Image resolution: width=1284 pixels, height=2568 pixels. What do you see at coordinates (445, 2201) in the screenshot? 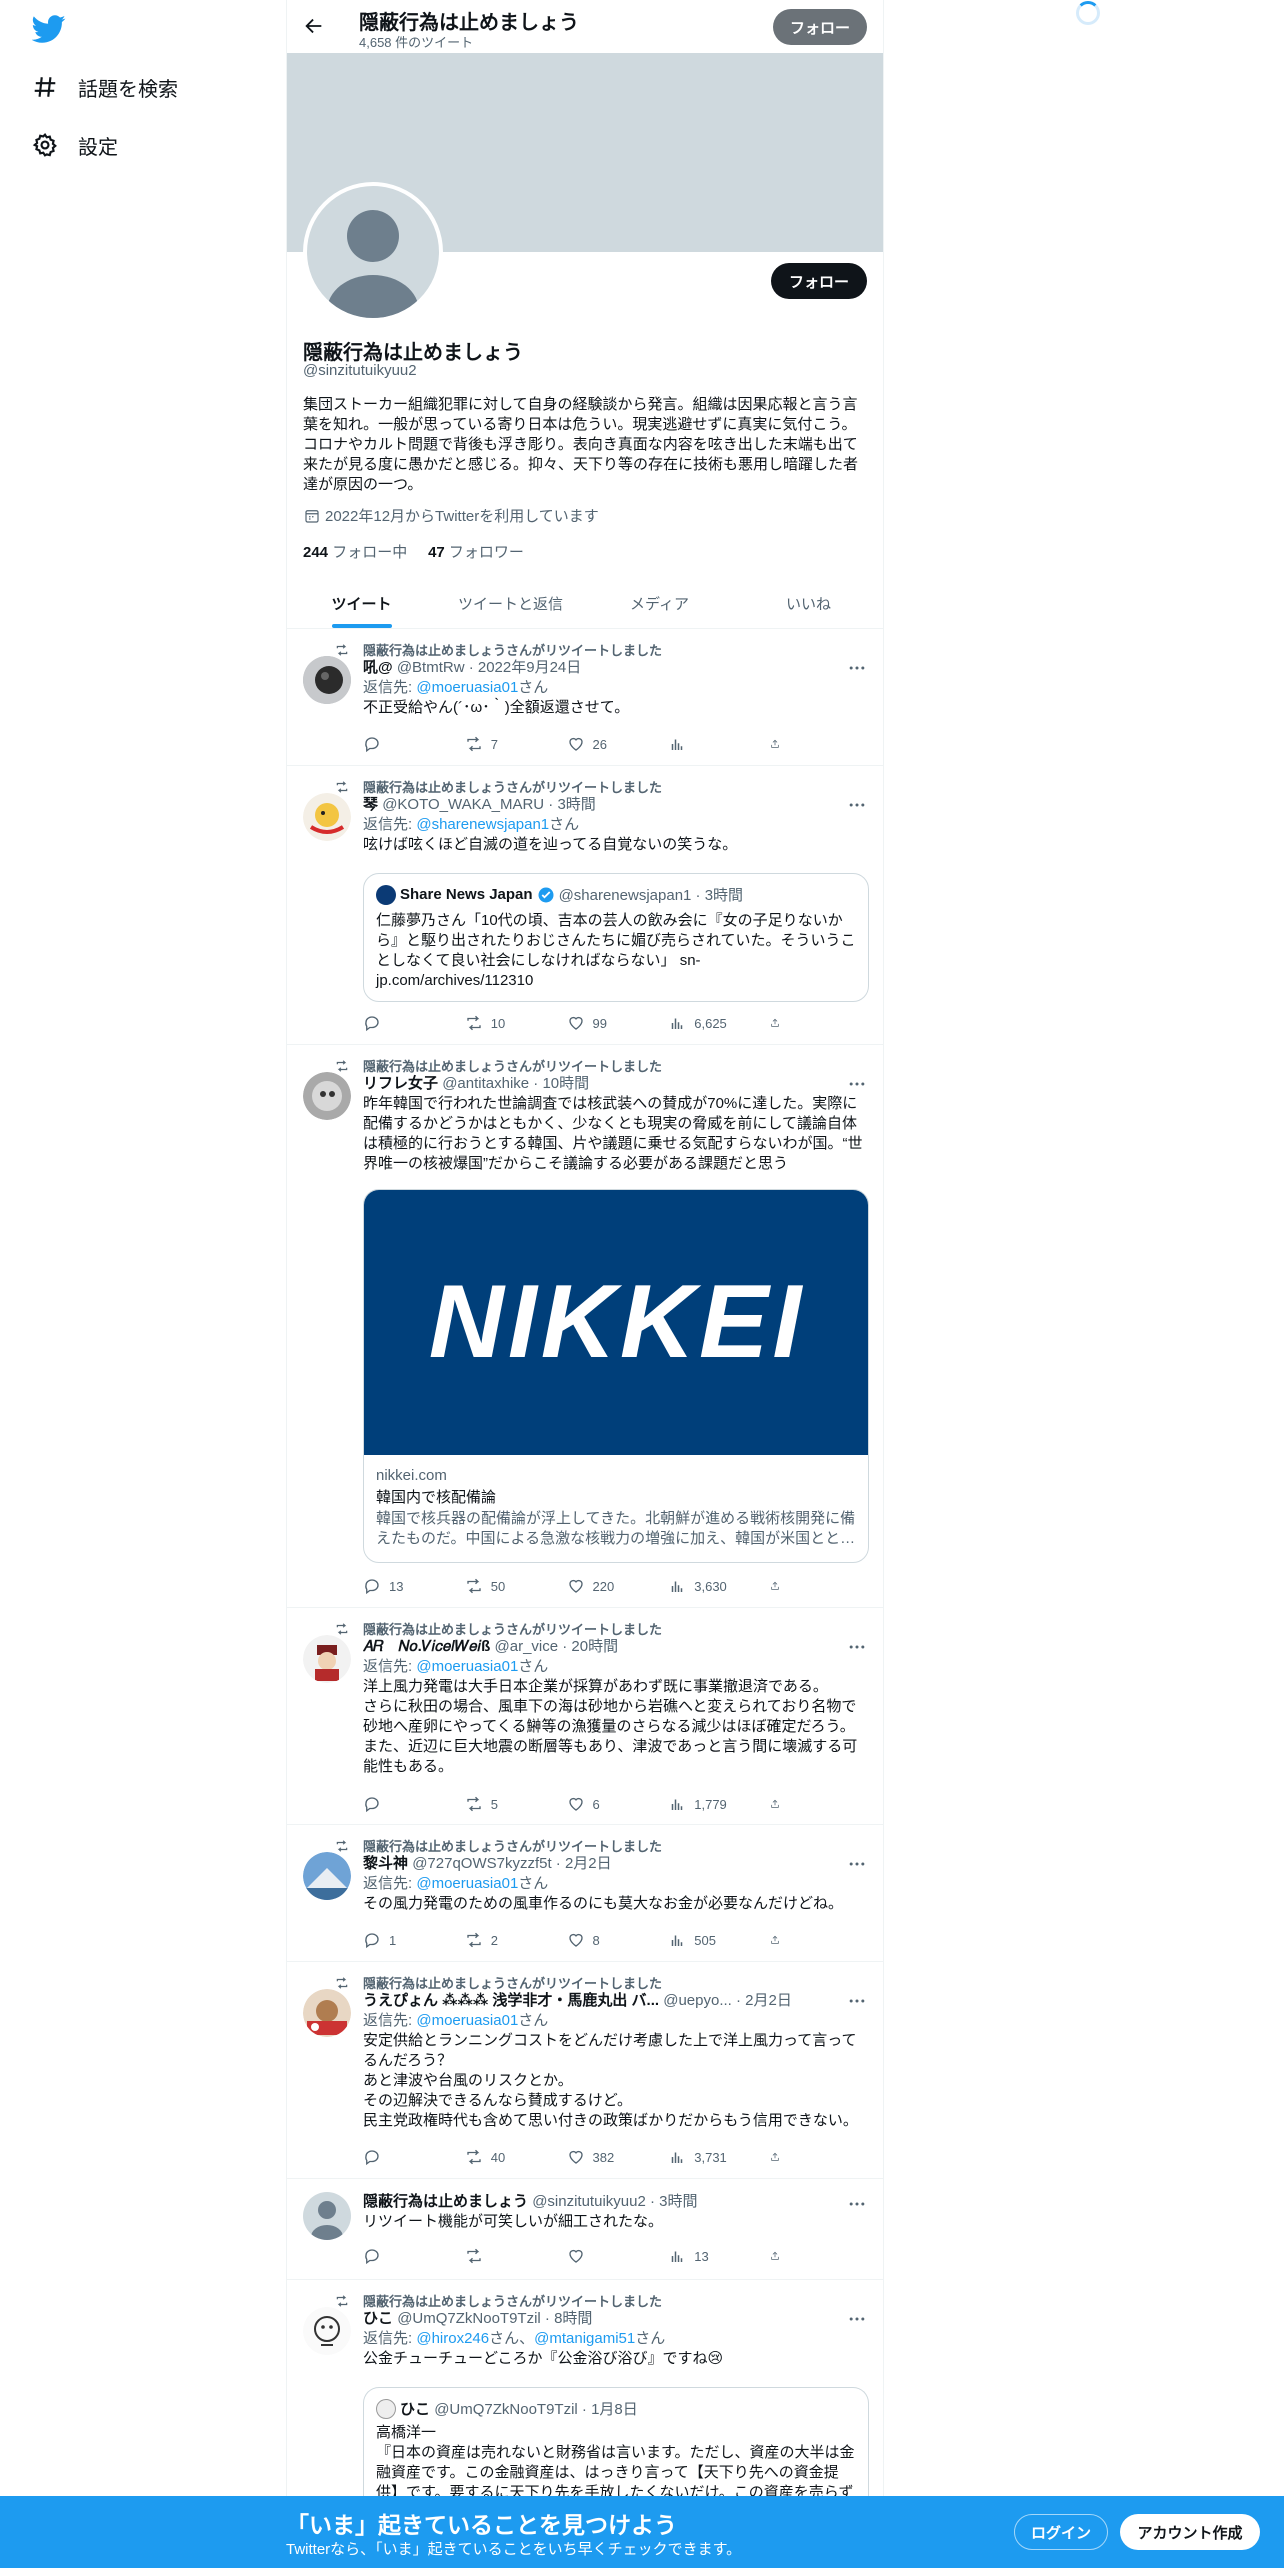
I see `author-name: 隠蔽行為は止めましょう` at bounding box center [445, 2201].